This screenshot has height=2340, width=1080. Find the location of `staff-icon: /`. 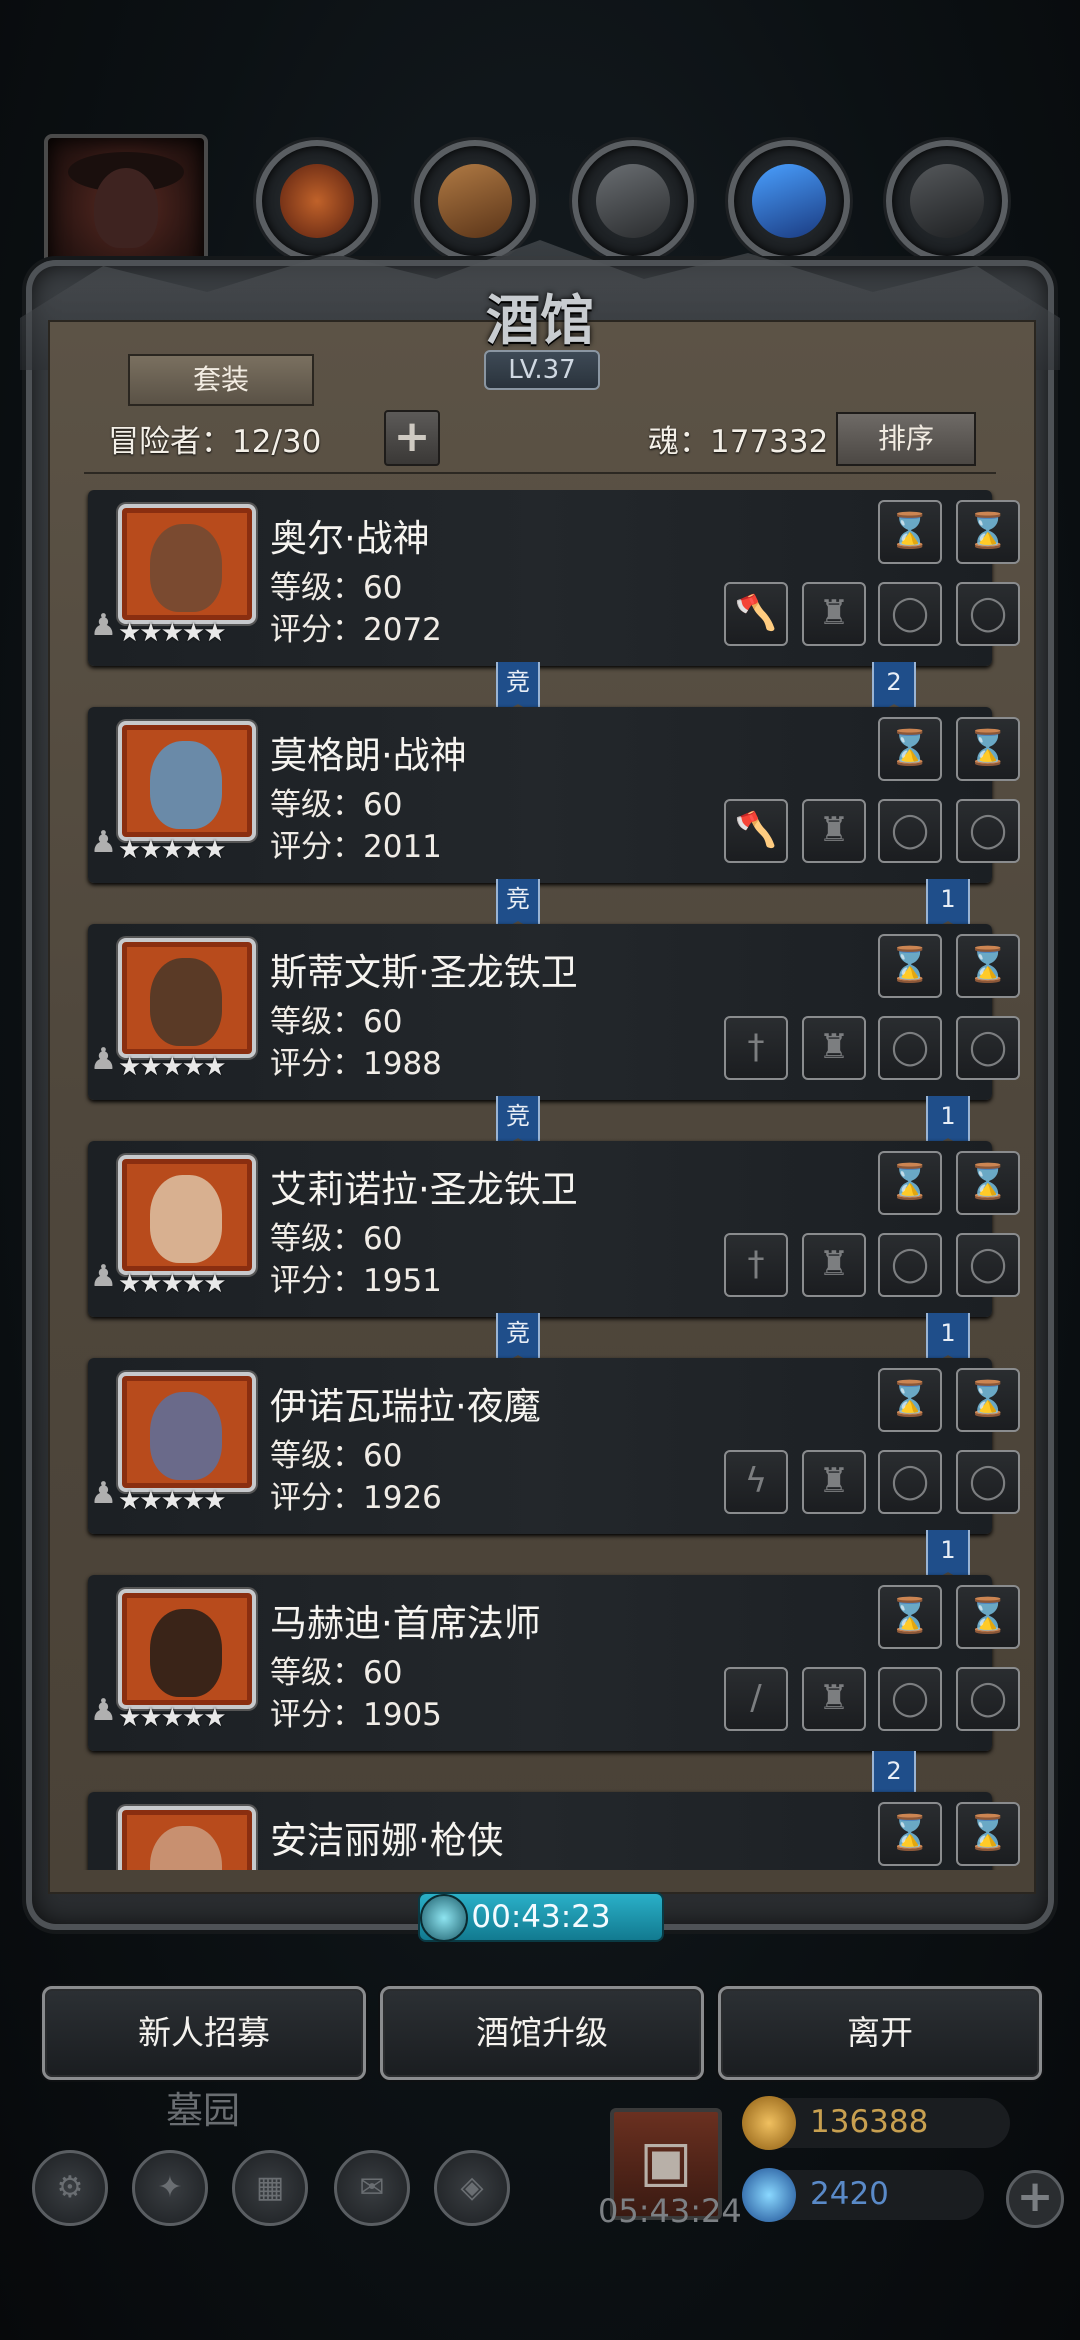

staff-icon: / is located at coordinates (756, 1699).